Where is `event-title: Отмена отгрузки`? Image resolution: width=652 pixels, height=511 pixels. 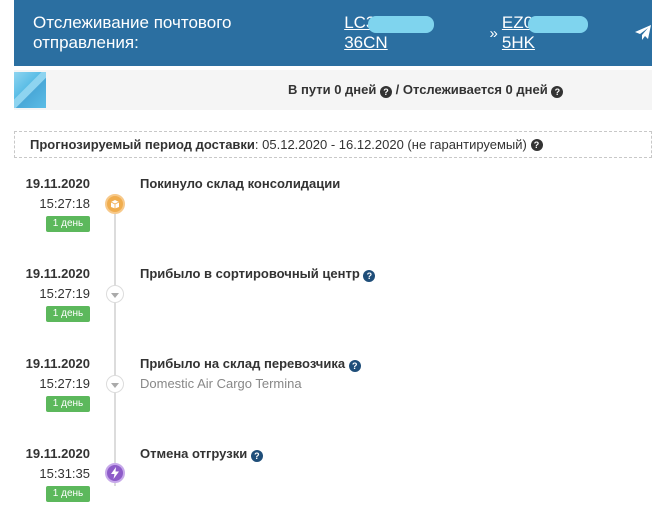
event-title: Отмена отгрузки is located at coordinates (194, 453).